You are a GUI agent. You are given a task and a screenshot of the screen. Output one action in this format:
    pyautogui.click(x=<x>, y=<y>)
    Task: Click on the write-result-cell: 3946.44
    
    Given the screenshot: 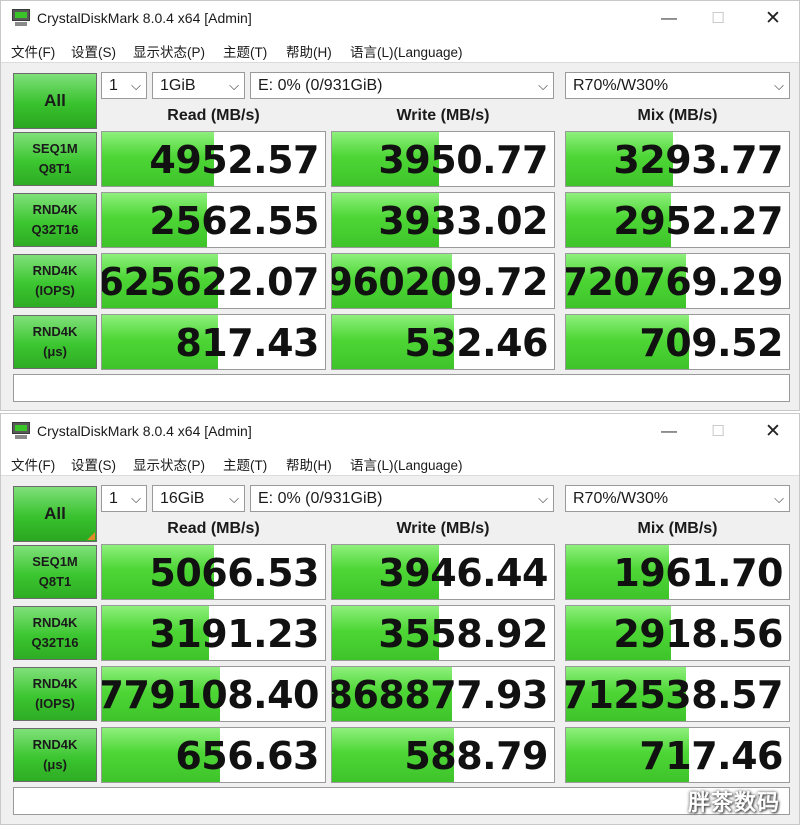 What is the action you would take?
    pyautogui.click(x=443, y=572)
    